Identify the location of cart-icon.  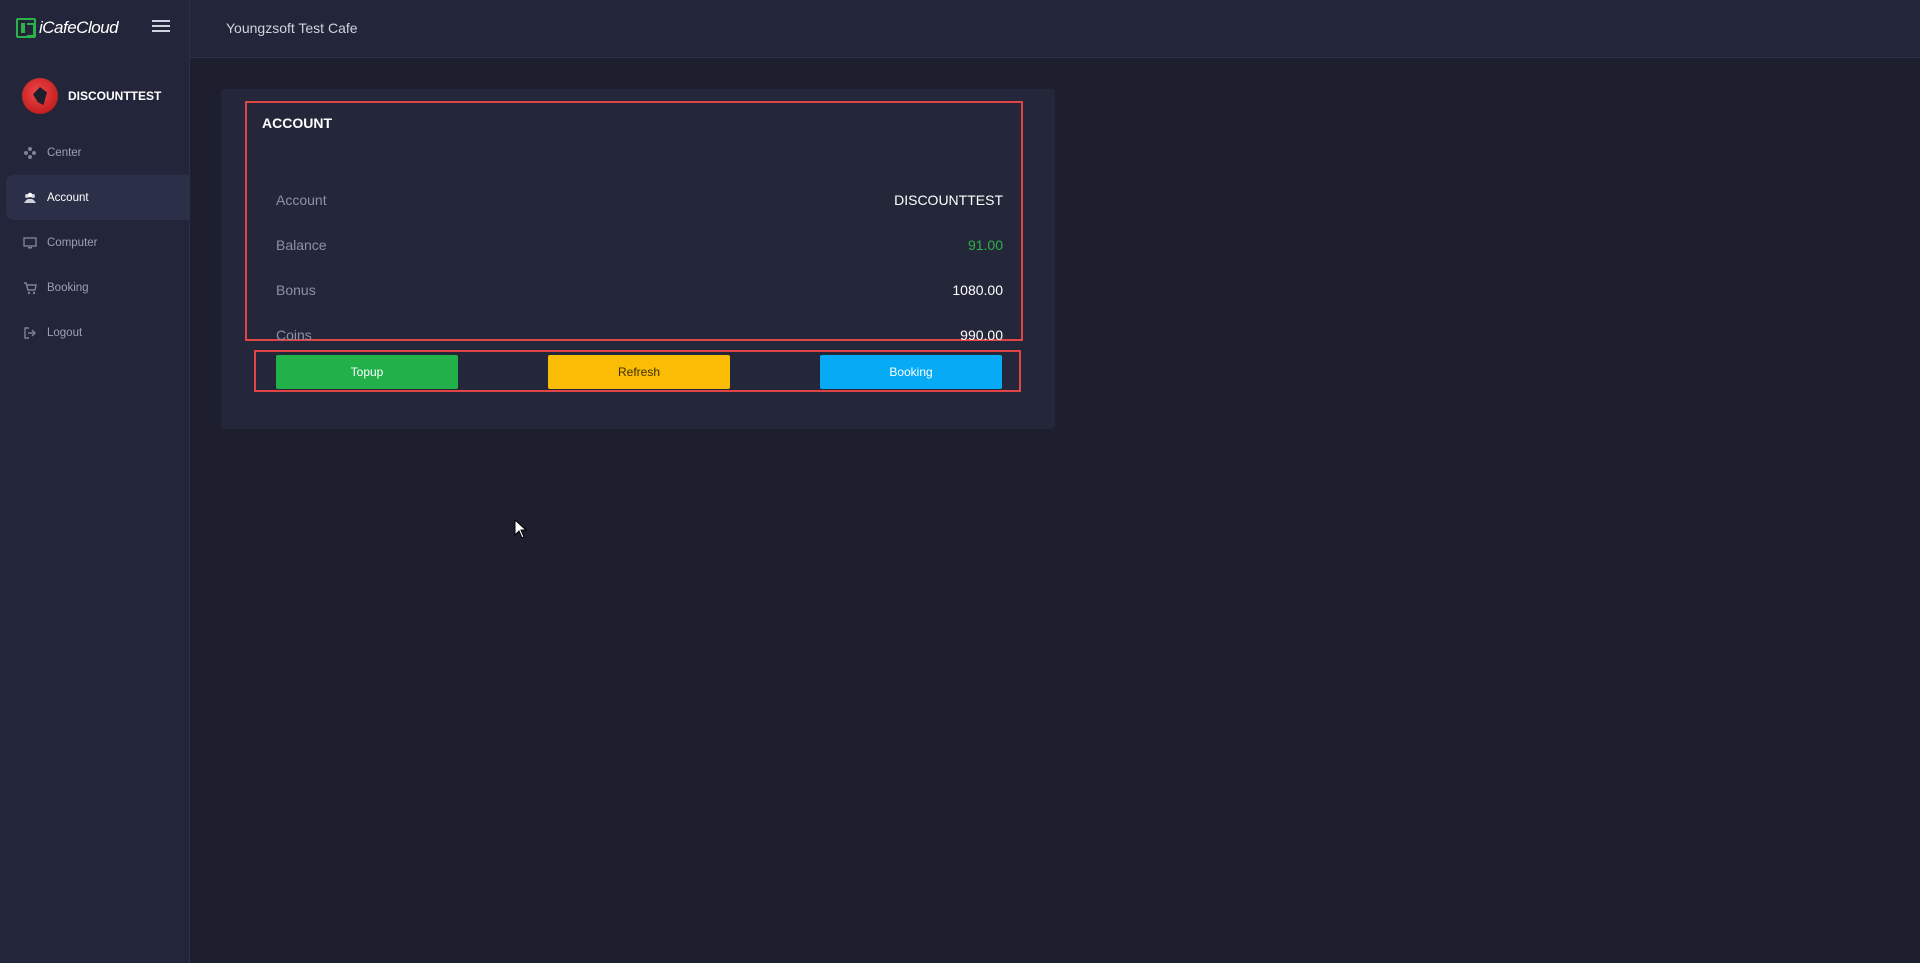
(30, 288).